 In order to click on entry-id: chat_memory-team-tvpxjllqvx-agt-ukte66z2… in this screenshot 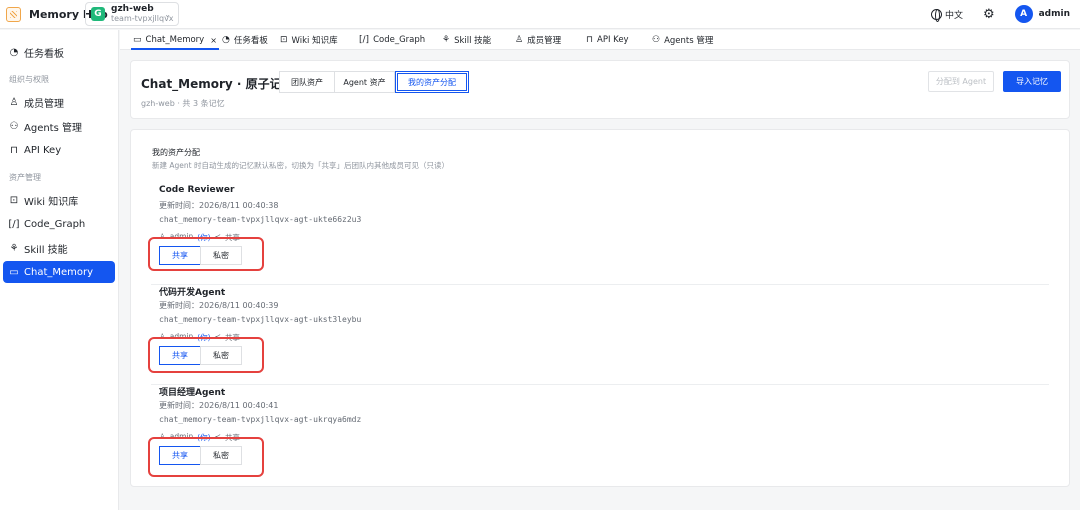, I will do `click(260, 219)`.